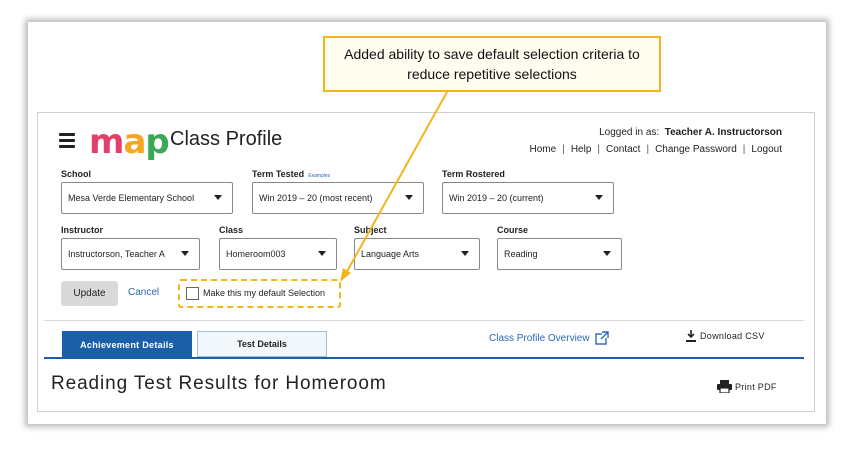 The width and height of the screenshot is (850, 450). What do you see at coordinates (732, 336) in the screenshot?
I see `download-label: Download CSV` at bounding box center [732, 336].